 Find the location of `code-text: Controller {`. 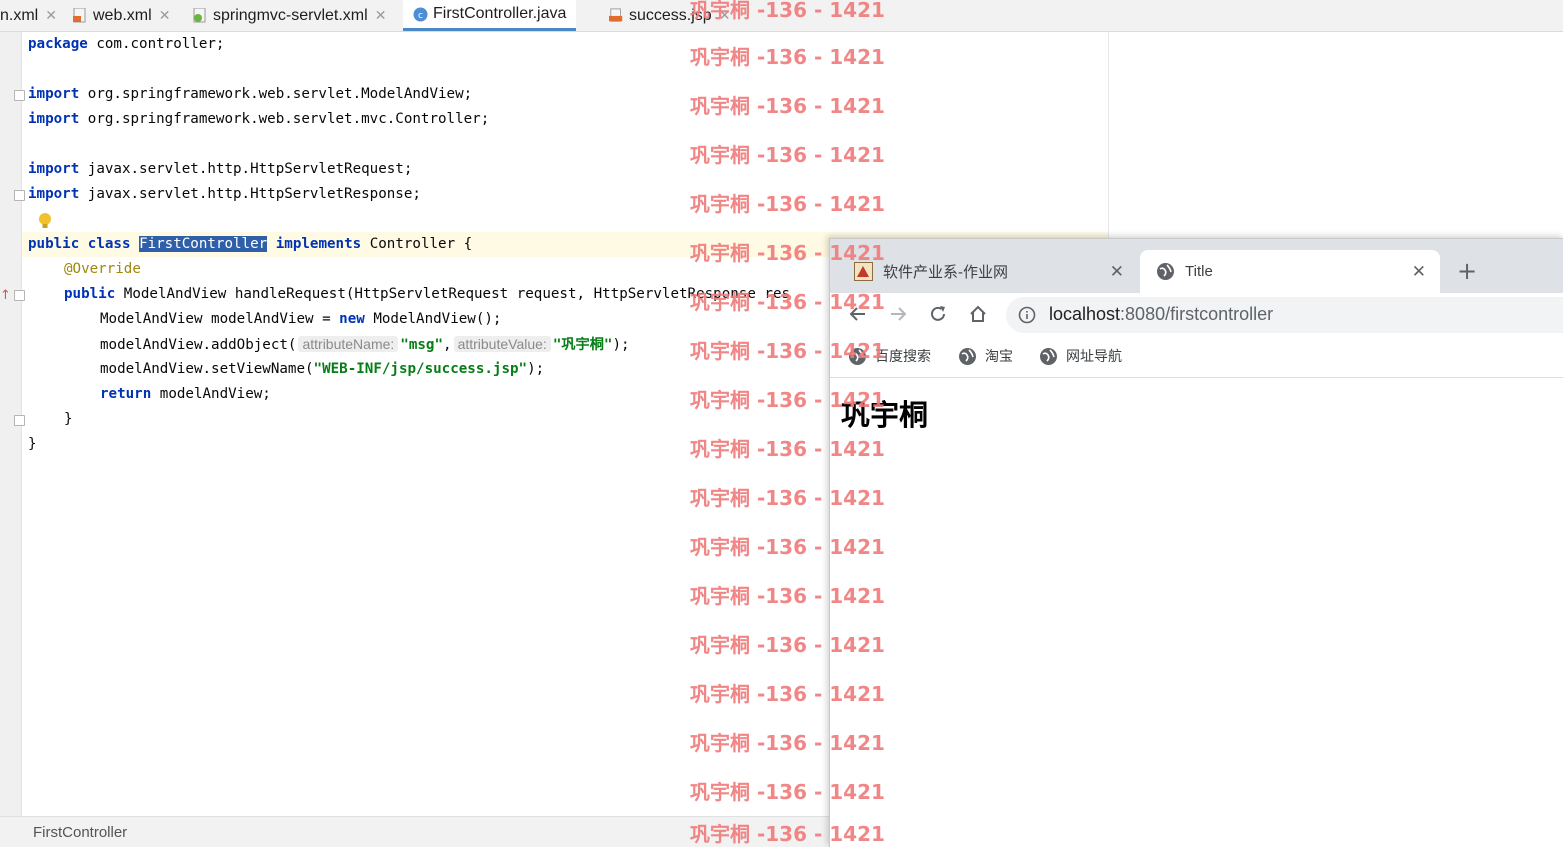

code-text: Controller { is located at coordinates (417, 244).